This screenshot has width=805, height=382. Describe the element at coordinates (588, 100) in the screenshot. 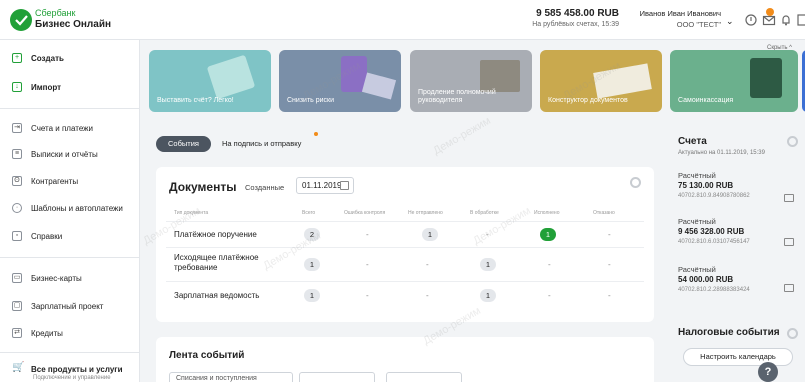

I see `banner-text: Конструктор документов` at that location.